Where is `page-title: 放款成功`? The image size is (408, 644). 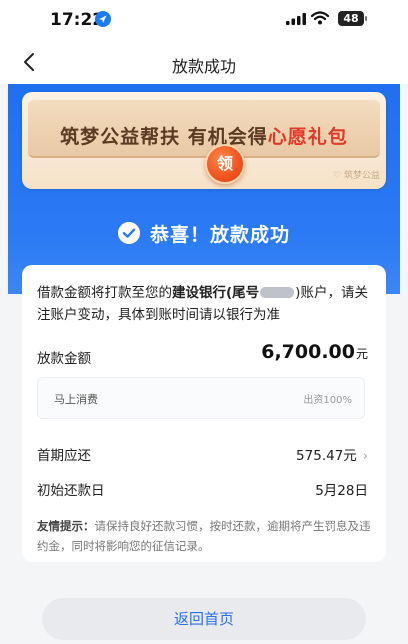 page-title: 放款成功 is located at coordinates (203, 66).